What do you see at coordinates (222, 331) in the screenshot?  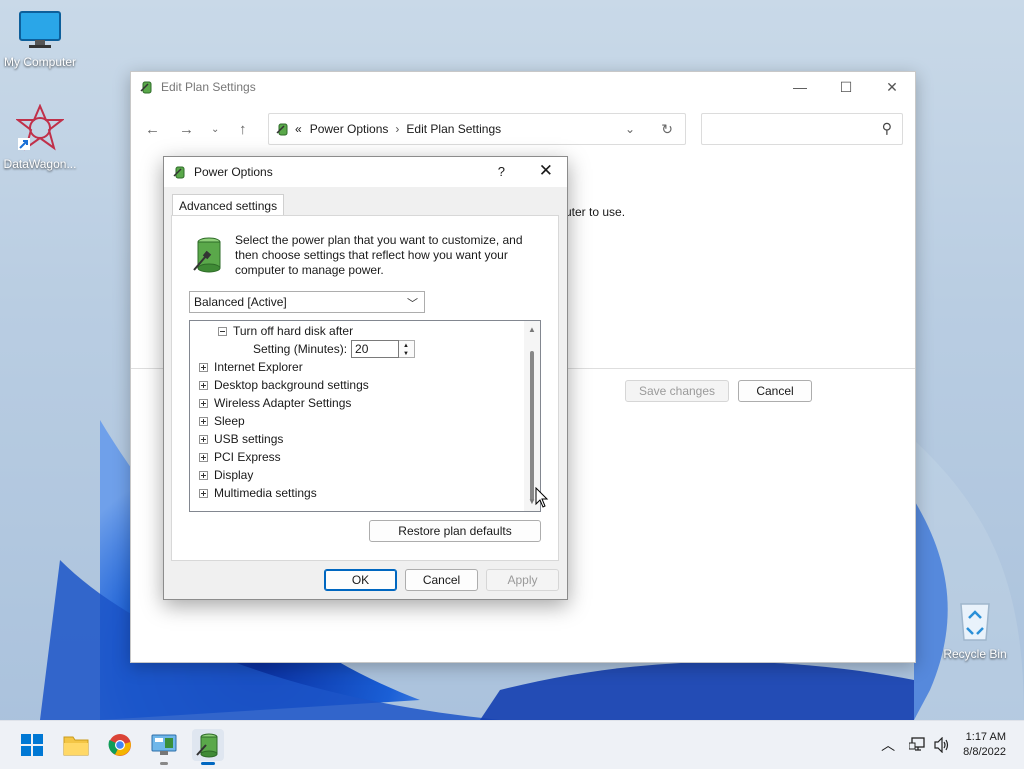 I see `collapse-icon` at bounding box center [222, 331].